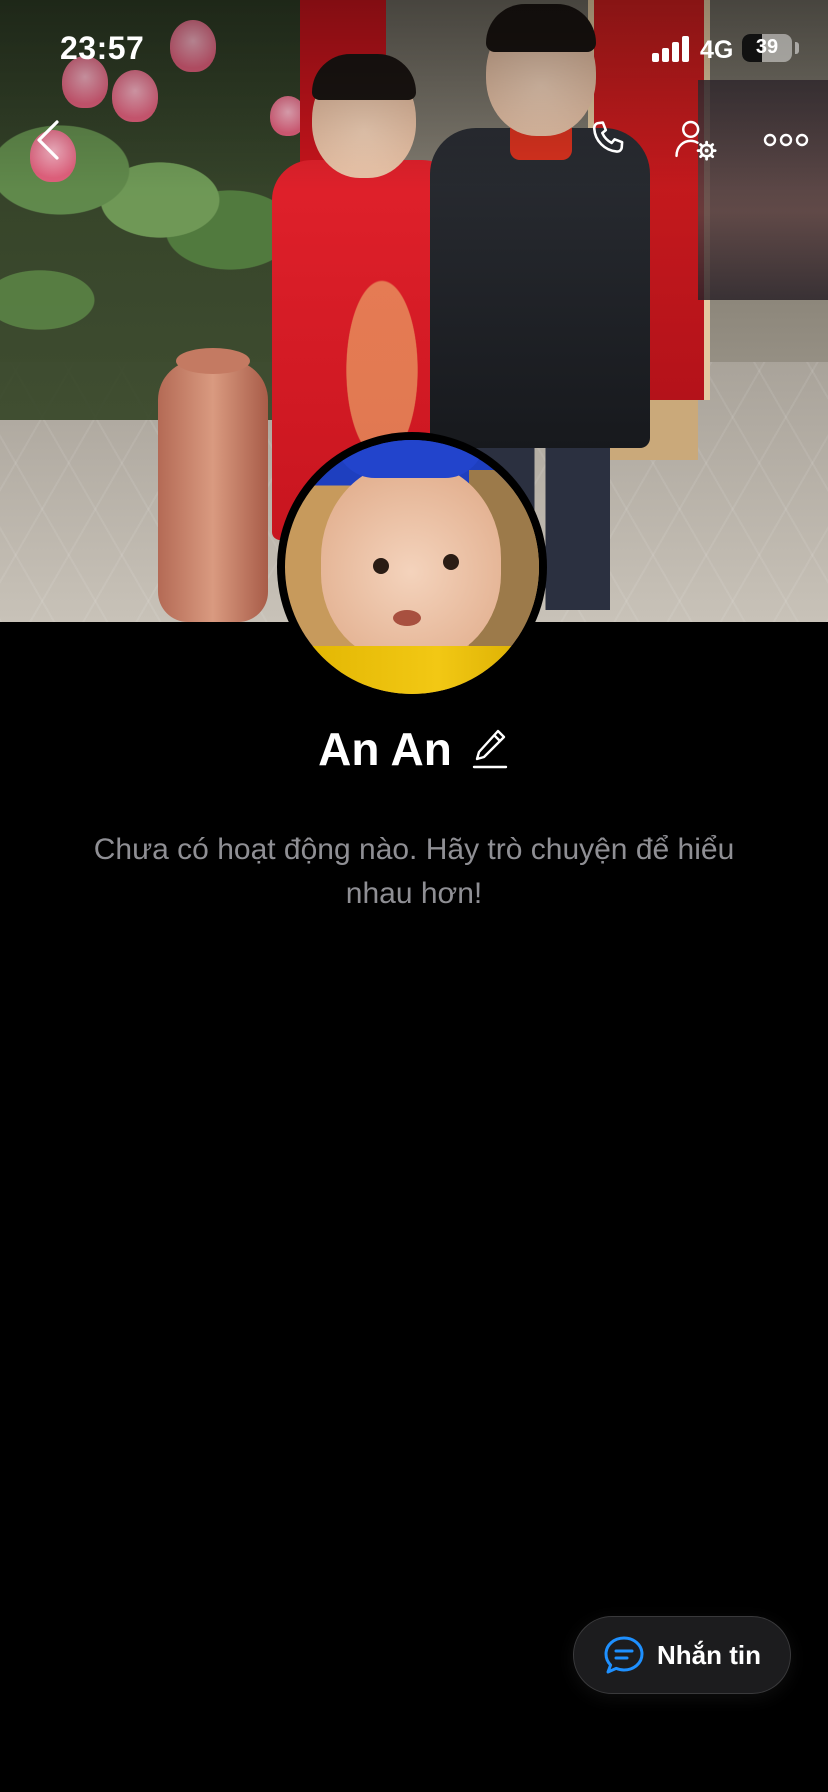 This screenshot has width=828, height=1792. What do you see at coordinates (672, 49) in the screenshot?
I see `signal-icon` at bounding box center [672, 49].